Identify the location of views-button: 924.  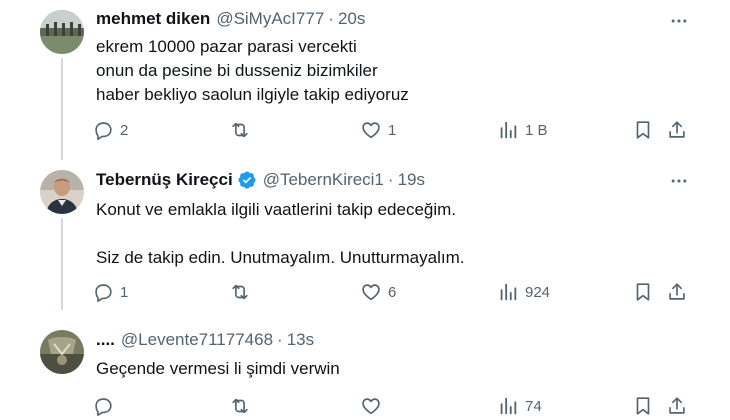
(523, 292).